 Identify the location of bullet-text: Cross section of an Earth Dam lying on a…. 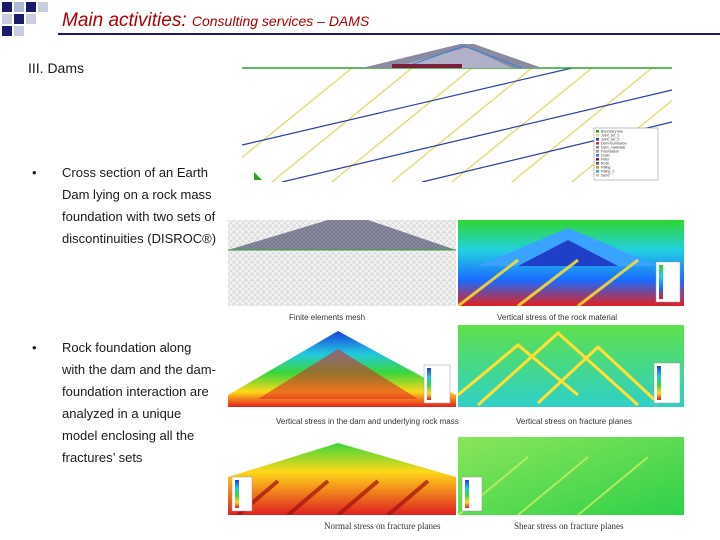
(139, 205).